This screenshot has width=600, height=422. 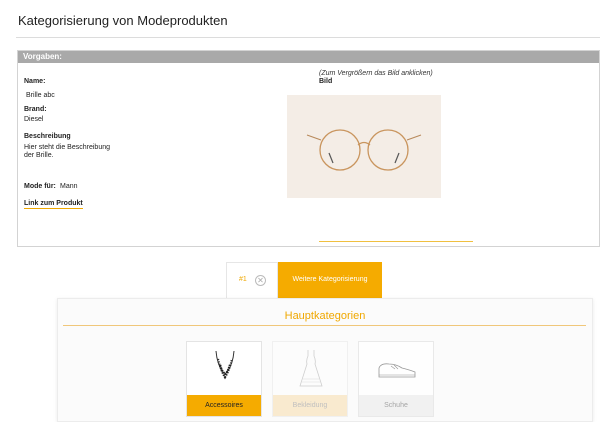 What do you see at coordinates (39, 155) in the screenshot?
I see `description-line-2: der Brille.` at bounding box center [39, 155].